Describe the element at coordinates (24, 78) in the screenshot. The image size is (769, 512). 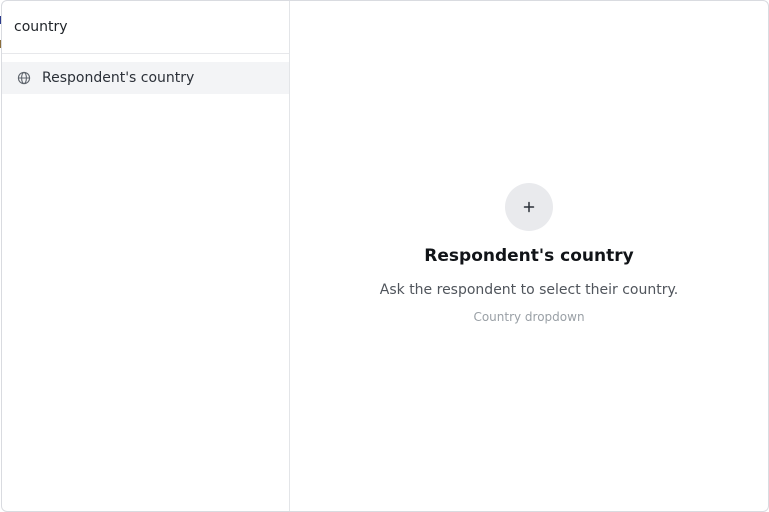
I see `globe-icon` at that location.